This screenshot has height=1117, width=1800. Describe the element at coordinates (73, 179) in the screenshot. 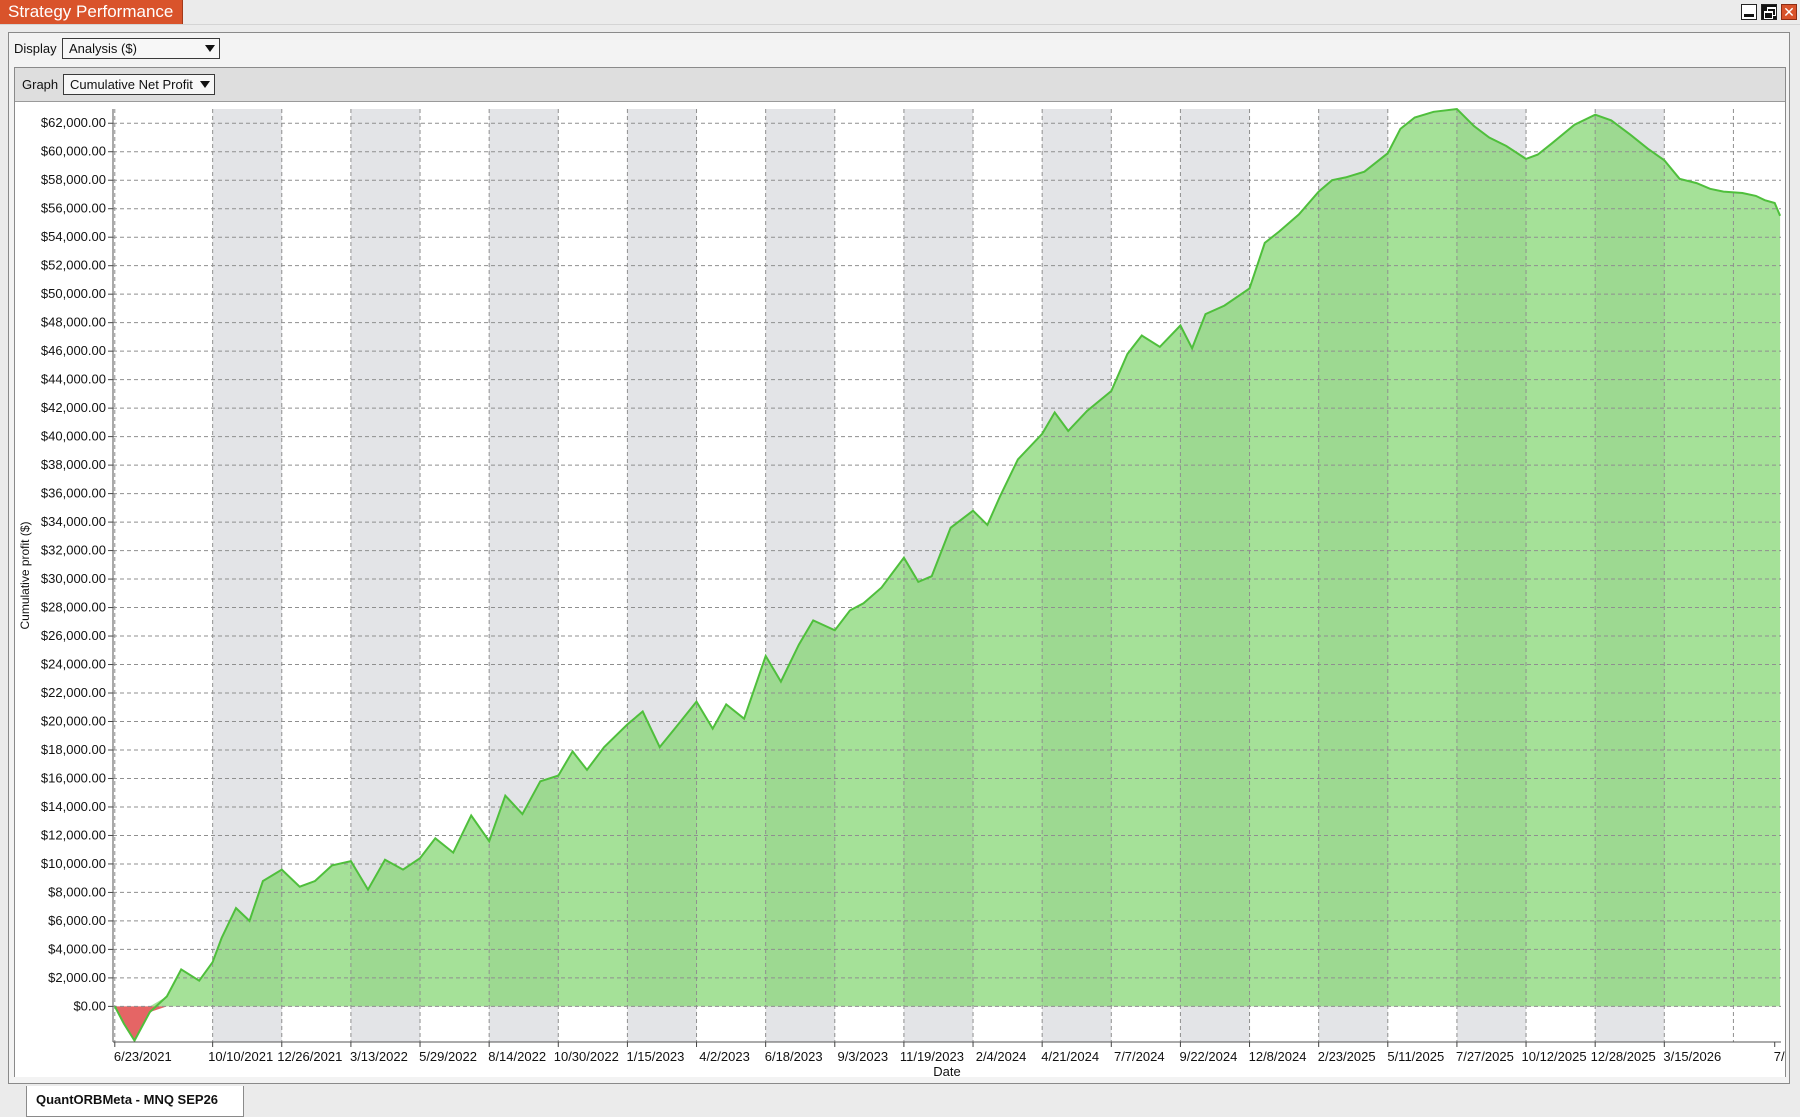

I see `y-tick-label: $58,000.00` at that location.